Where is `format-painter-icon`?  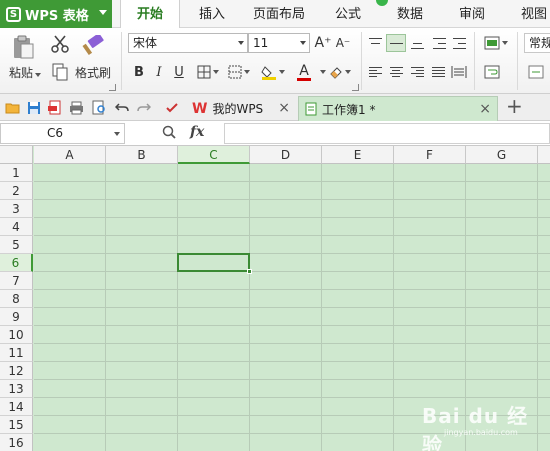 format-painter-icon is located at coordinates (93, 46).